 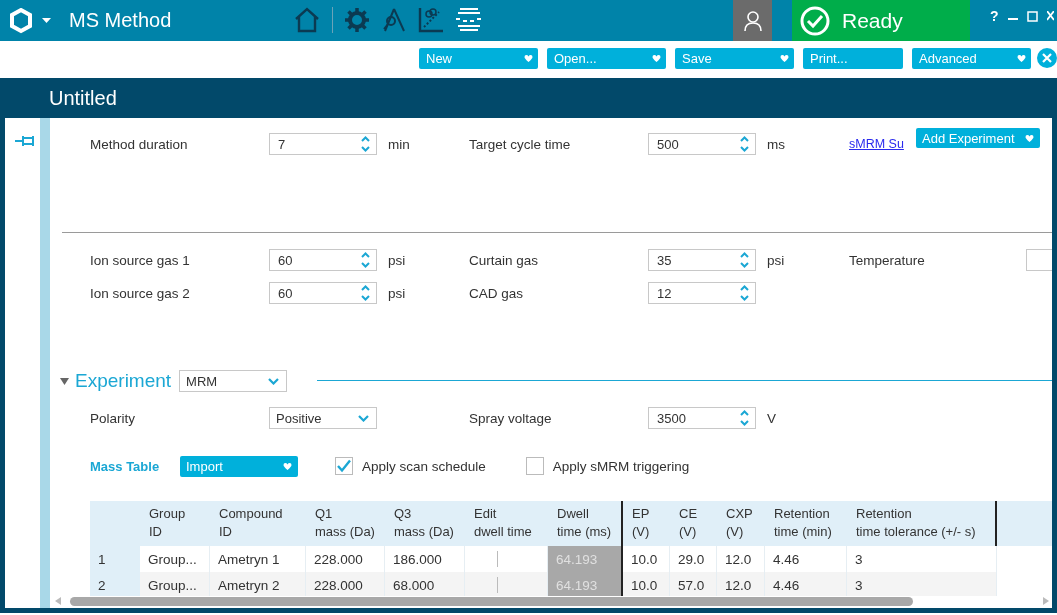 What do you see at coordinates (258, 523) in the screenshot?
I see `column-header: Compound ID` at bounding box center [258, 523].